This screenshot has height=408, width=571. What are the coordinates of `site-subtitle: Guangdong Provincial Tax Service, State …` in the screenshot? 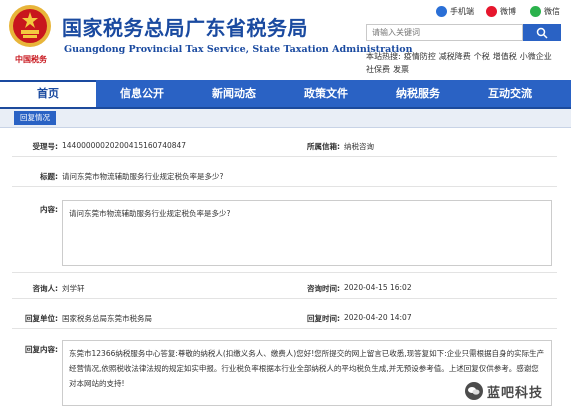 It's located at (238, 49).